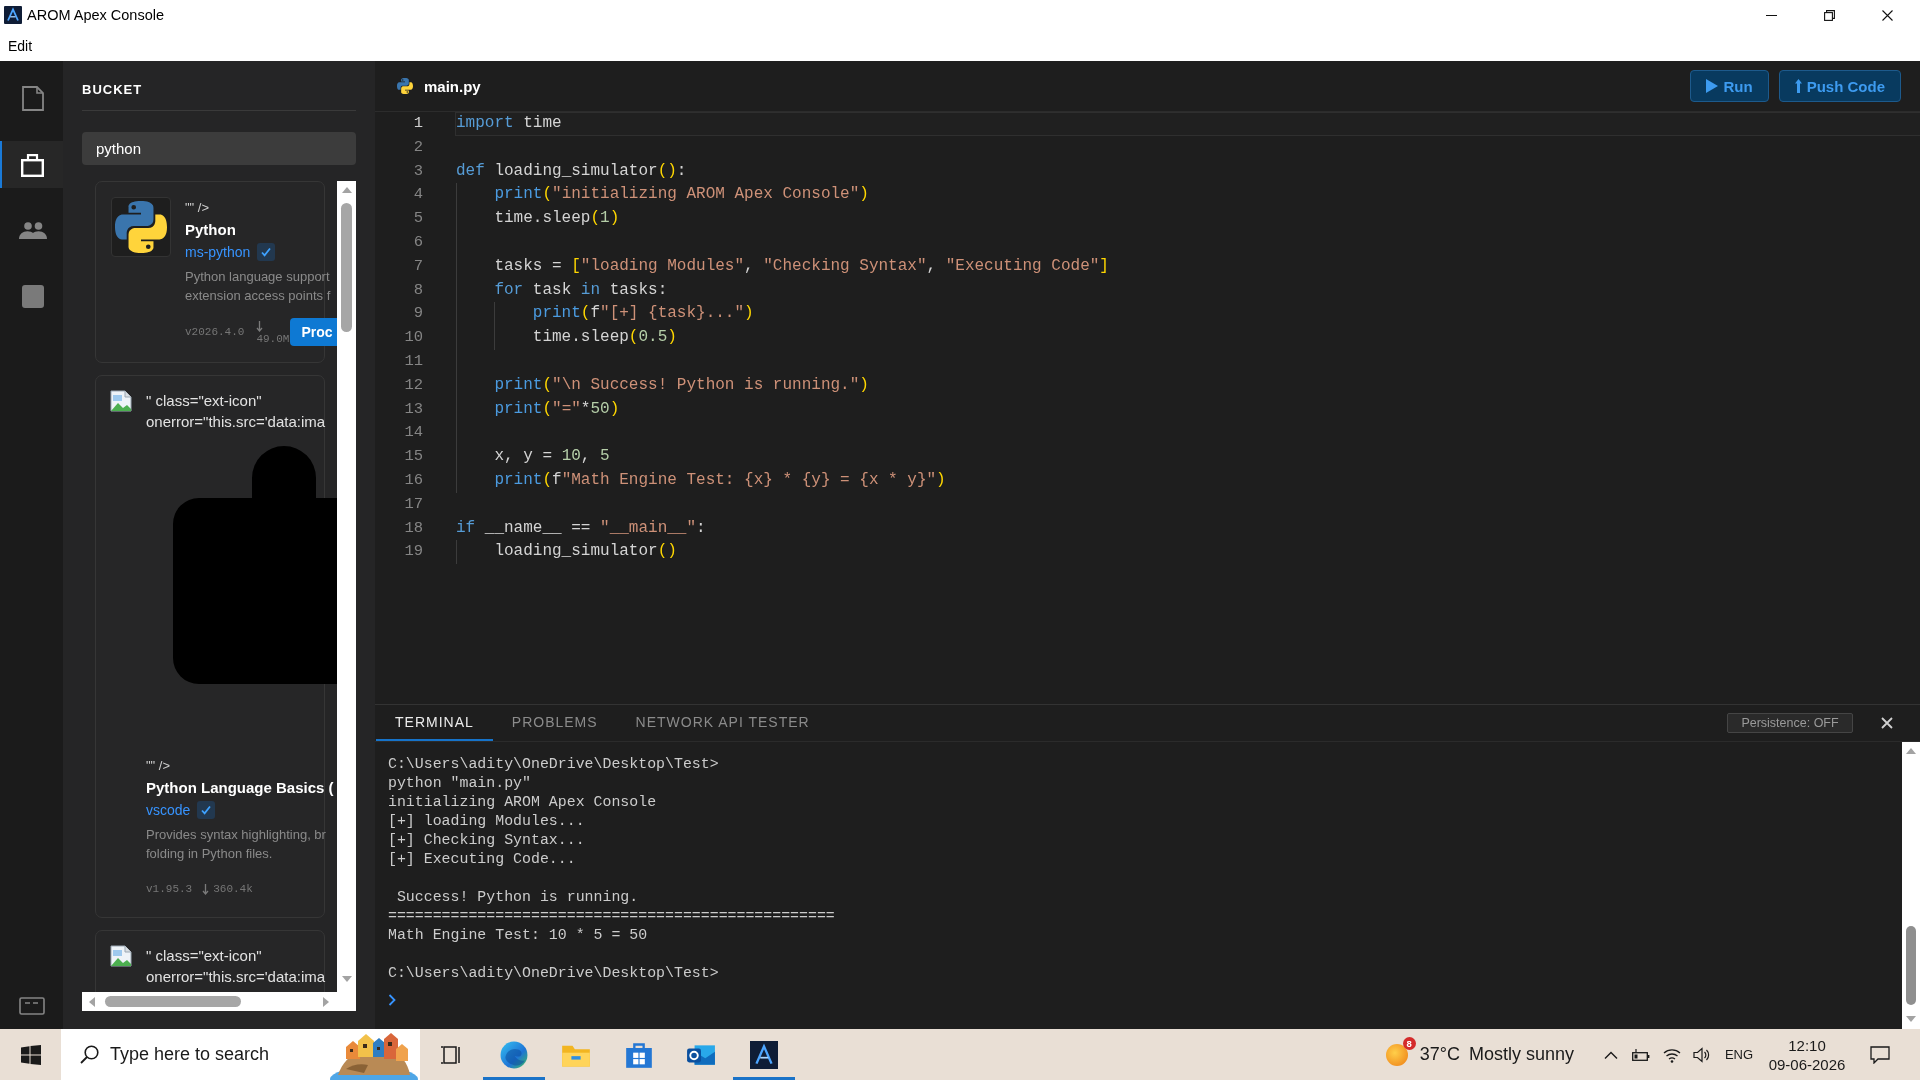  I want to click on python-logo-icon, so click(141, 227).